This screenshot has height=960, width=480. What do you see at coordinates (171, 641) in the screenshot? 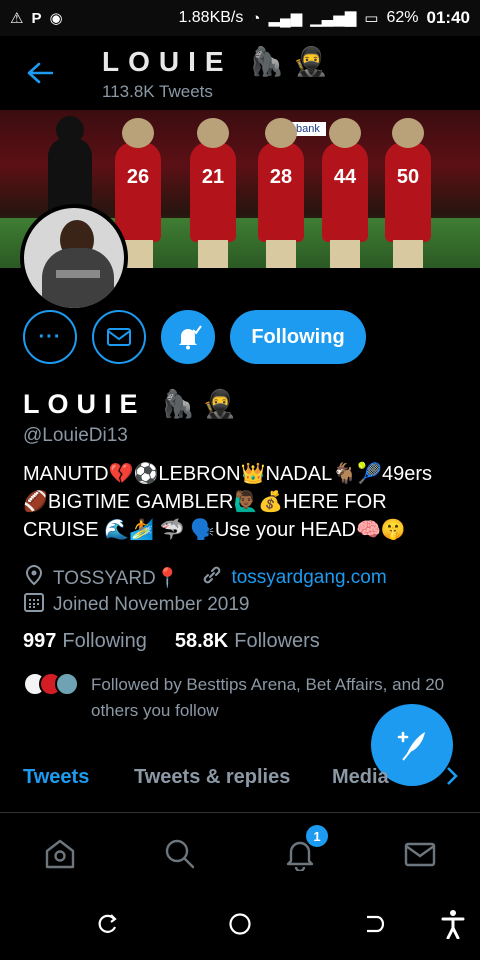
I see `follow-counts: 997 Following 58.8K Followers` at bounding box center [171, 641].